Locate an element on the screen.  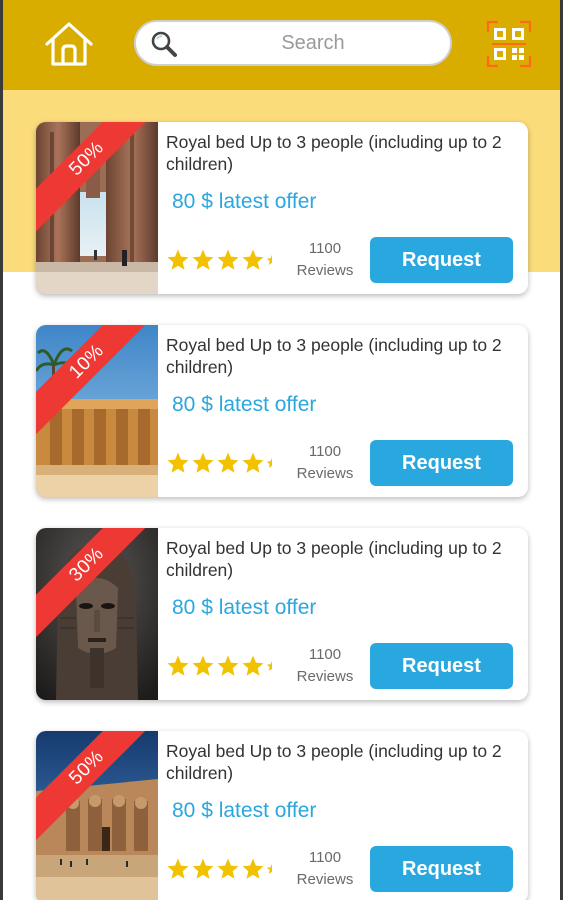
discount-label: 30% is located at coordinates (97, 587).